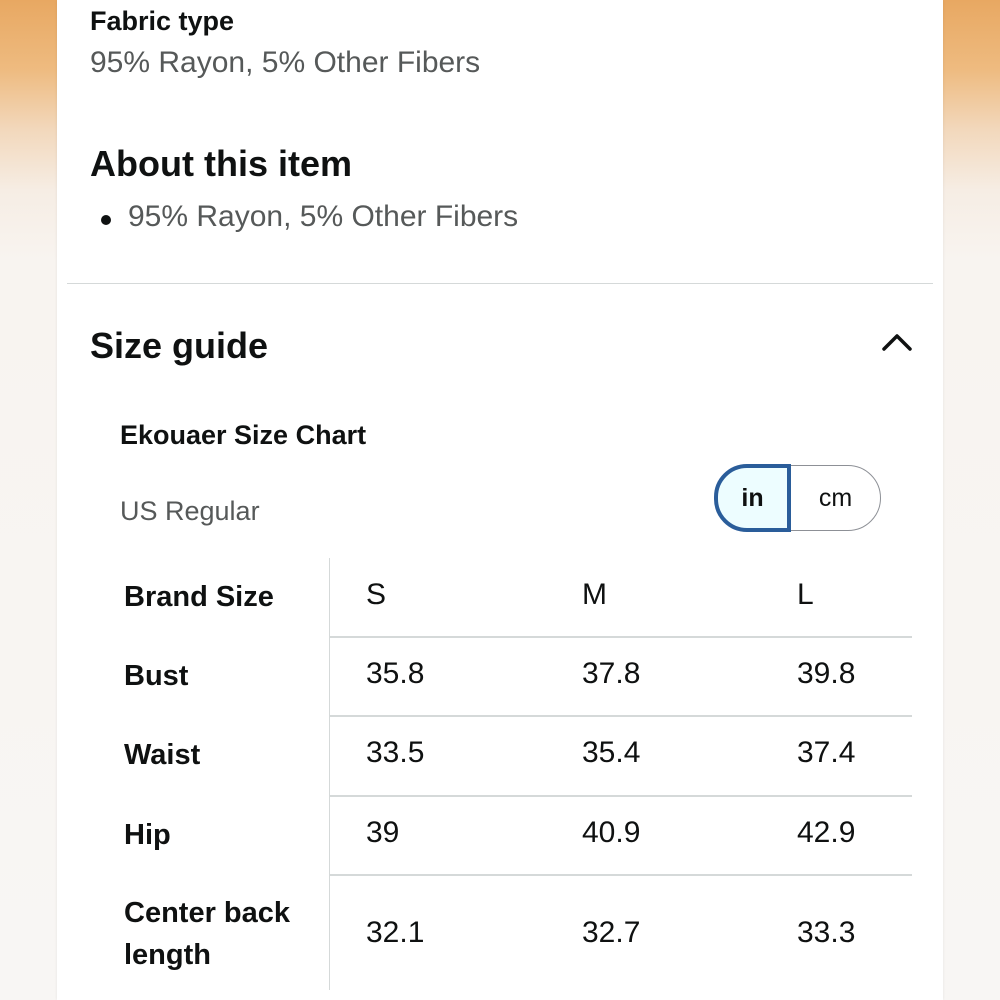 The height and width of the screenshot is (1000, 1000). I want to click on row-label-center-back-length: Center back length, so click(207, 934).